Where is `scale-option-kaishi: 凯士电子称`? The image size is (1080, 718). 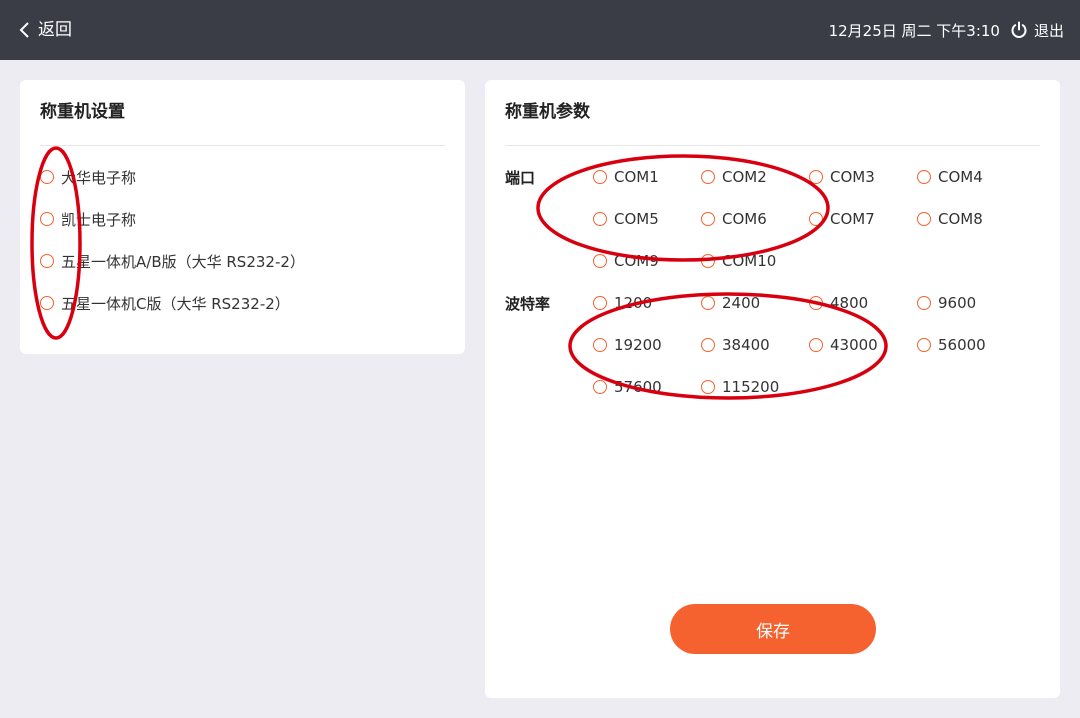 scale-option-kaishi: 凯士电子称 is located at coordinates (88, 219).